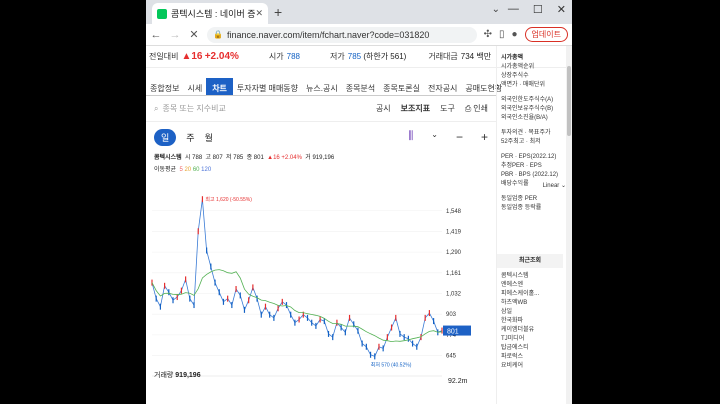  I want to click on info-close: 종 801, so click(255, 158).